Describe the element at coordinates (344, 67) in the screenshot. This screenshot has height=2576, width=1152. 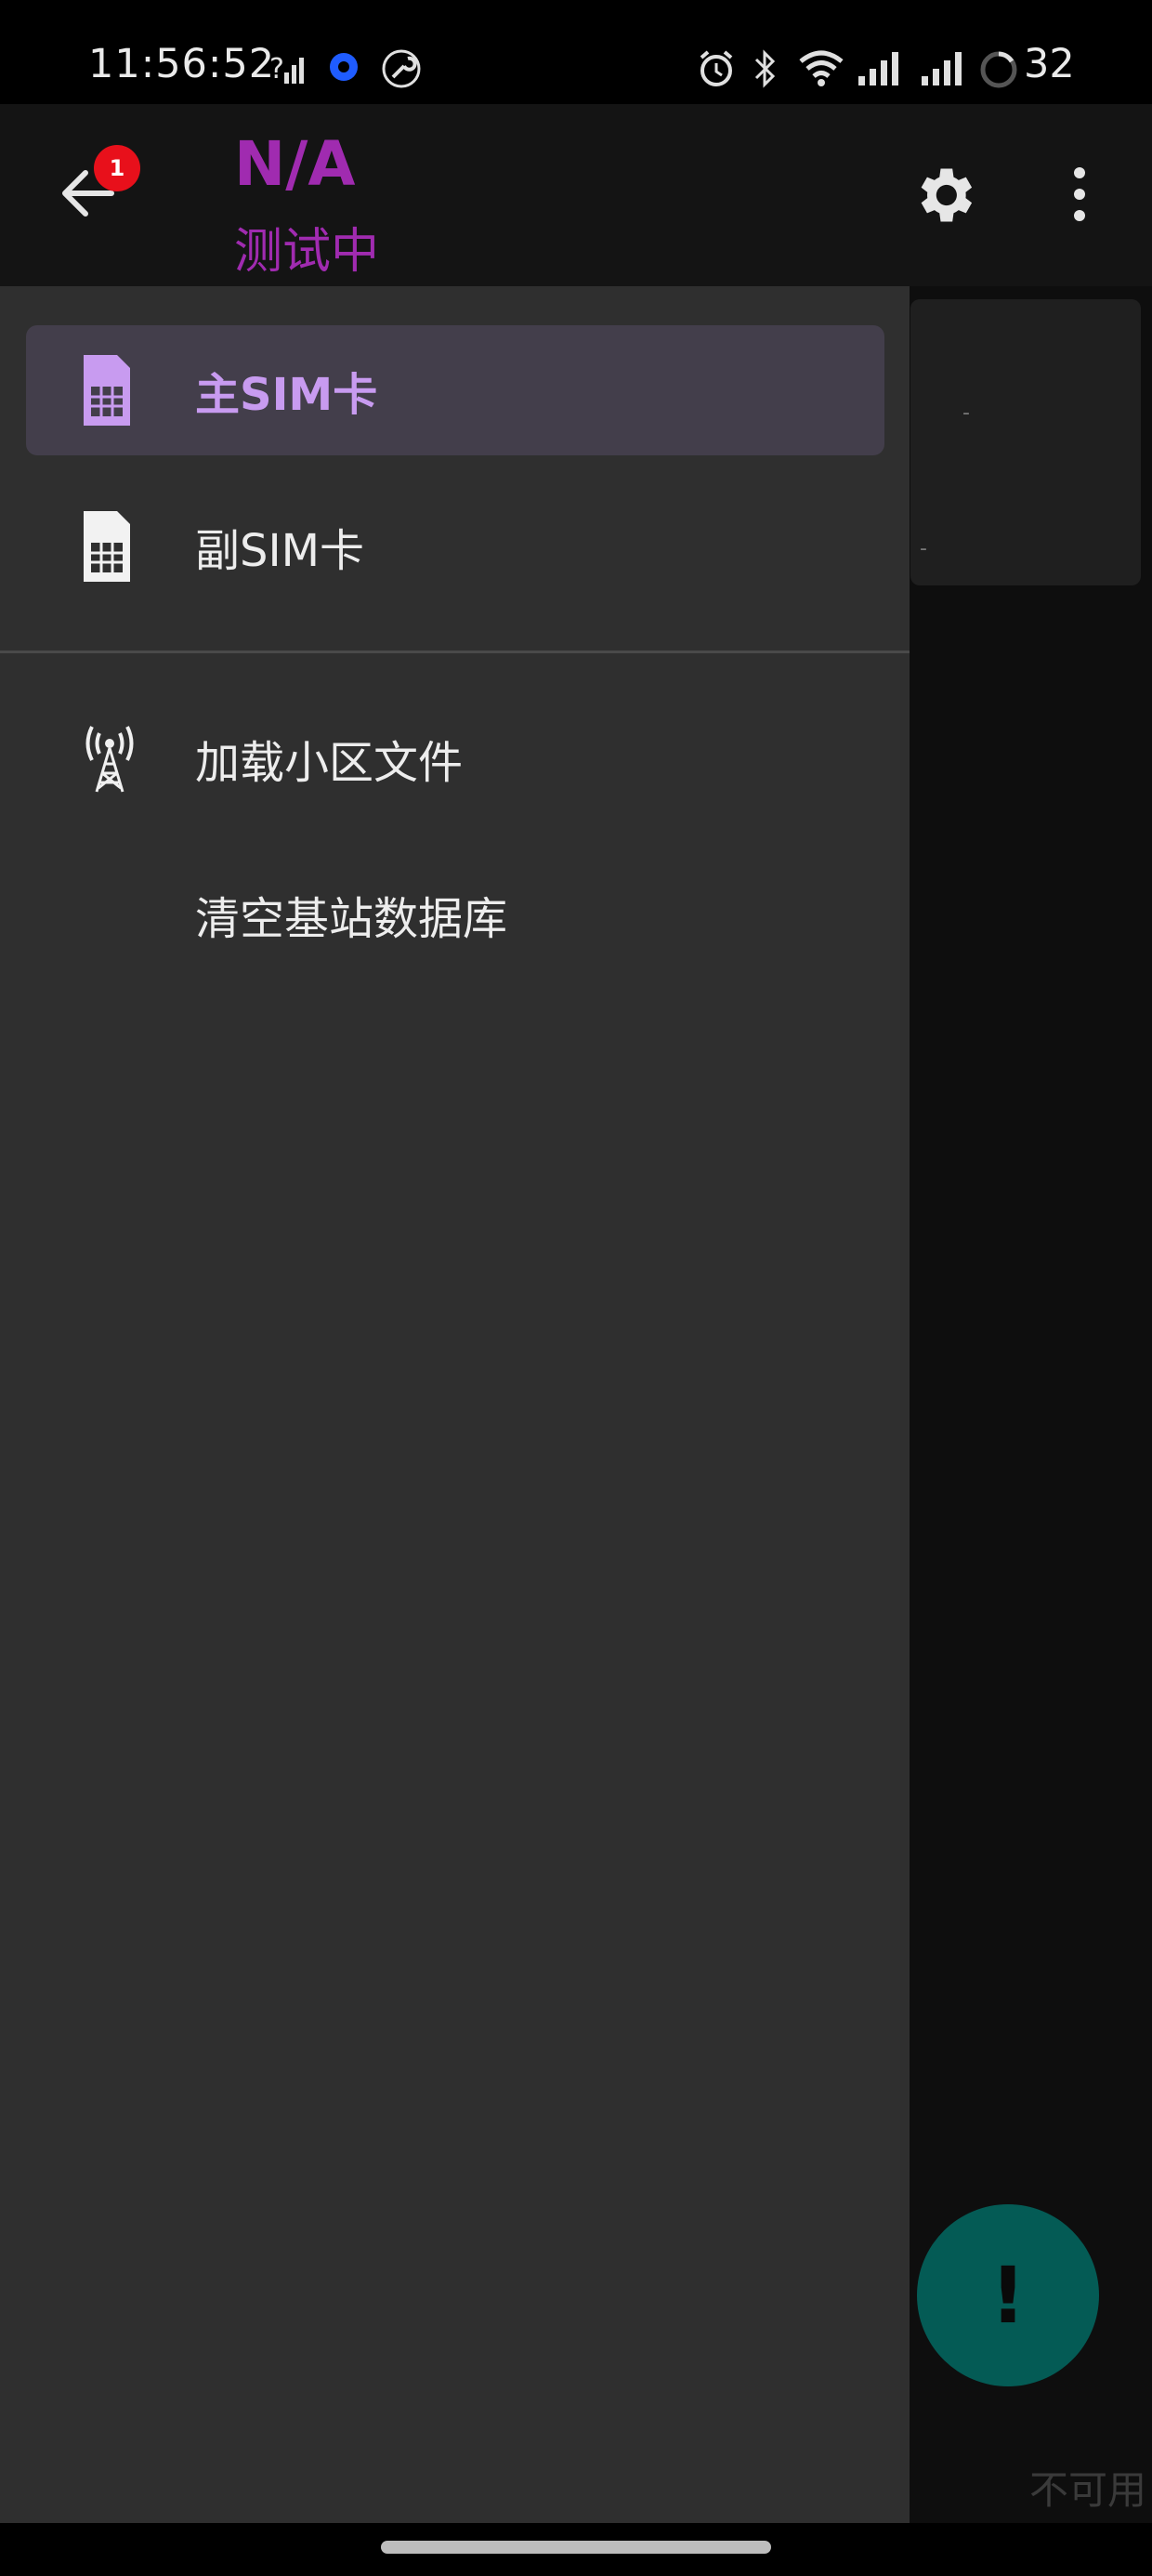
I see `vpn-dot-icon` at that location.